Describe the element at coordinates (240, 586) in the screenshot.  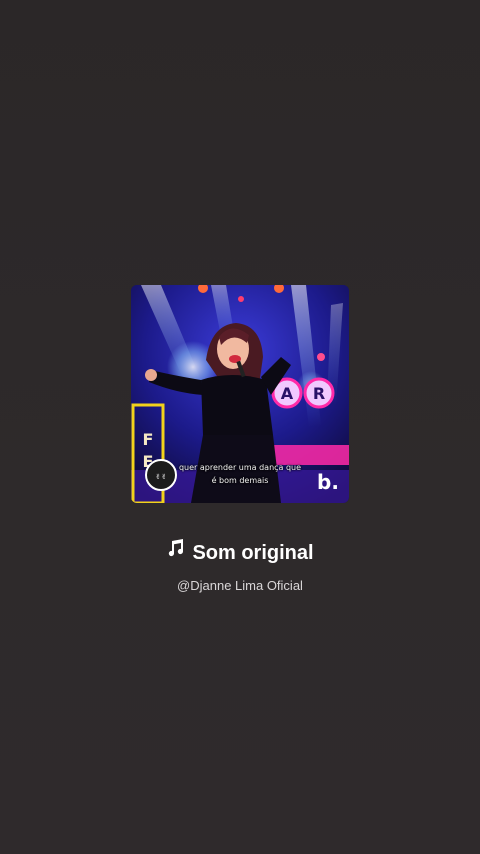
I see `sound-artist: @Djanne Lima Oficial` at that location.